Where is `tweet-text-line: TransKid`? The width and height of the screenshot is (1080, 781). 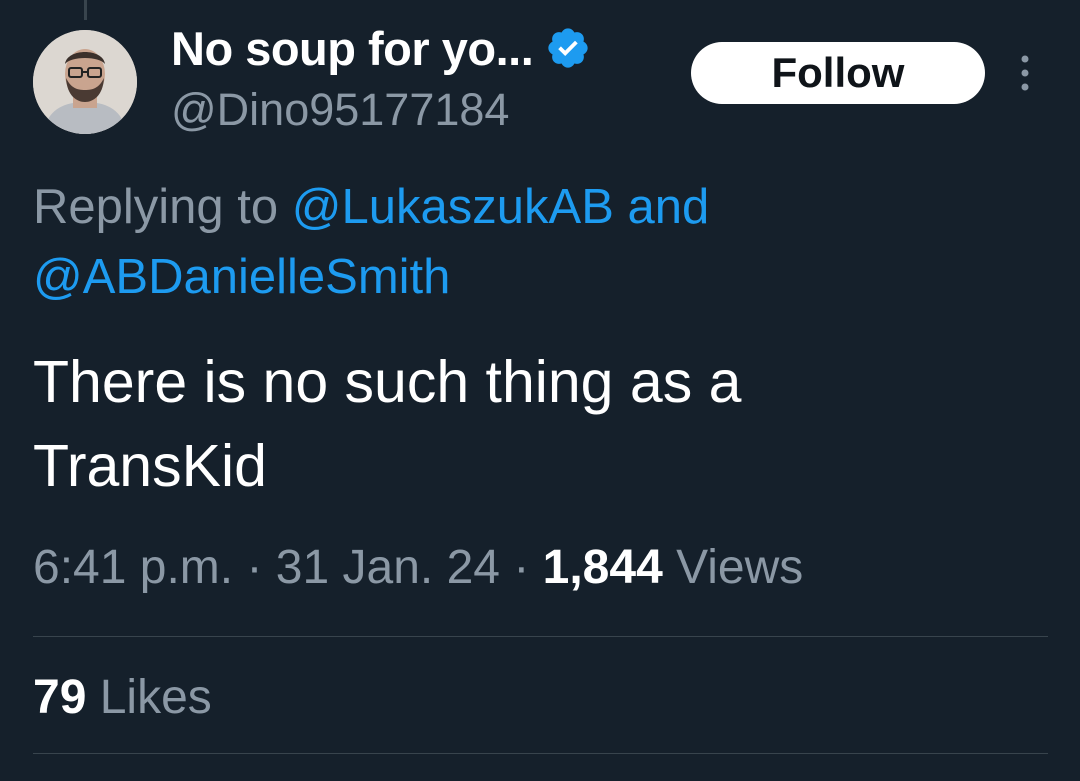 tweet-text-line: TransKid is located at coordinates (150, 466).